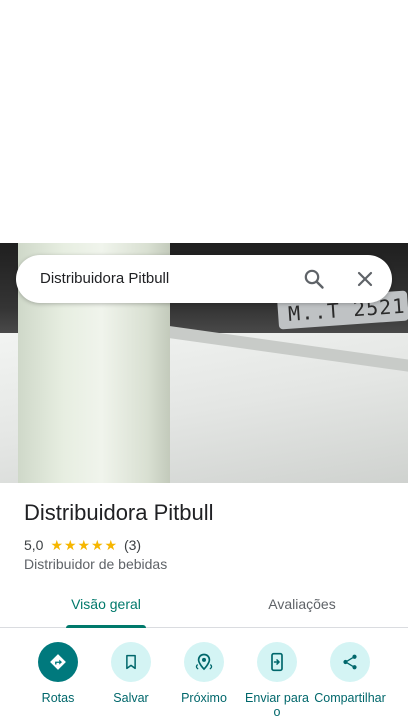 This screenshot has height=726, width=408. I want to click on save-button: Salvar, so click(131, 672).